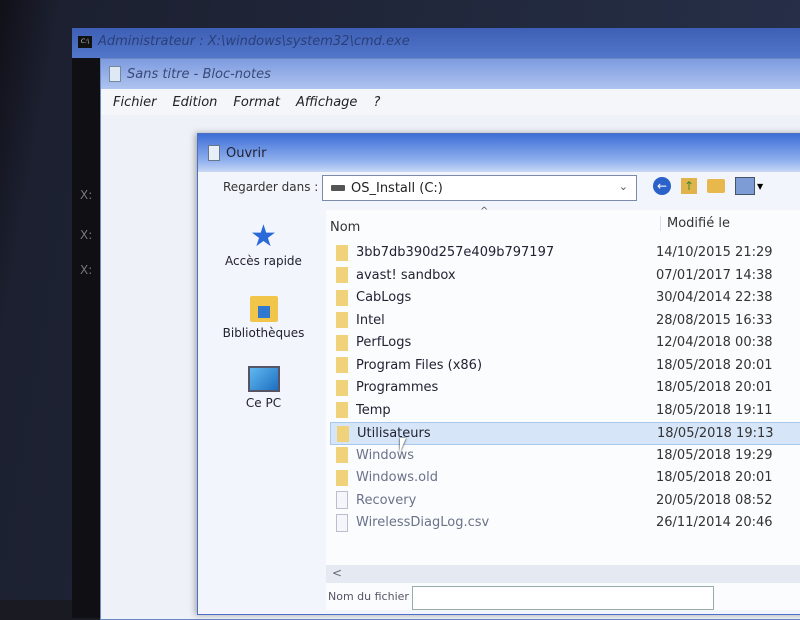 The image size is (800, 620). Describe the element at coordinates (716, 186) in the screenshot. I see `new-folder-icon` at that location.